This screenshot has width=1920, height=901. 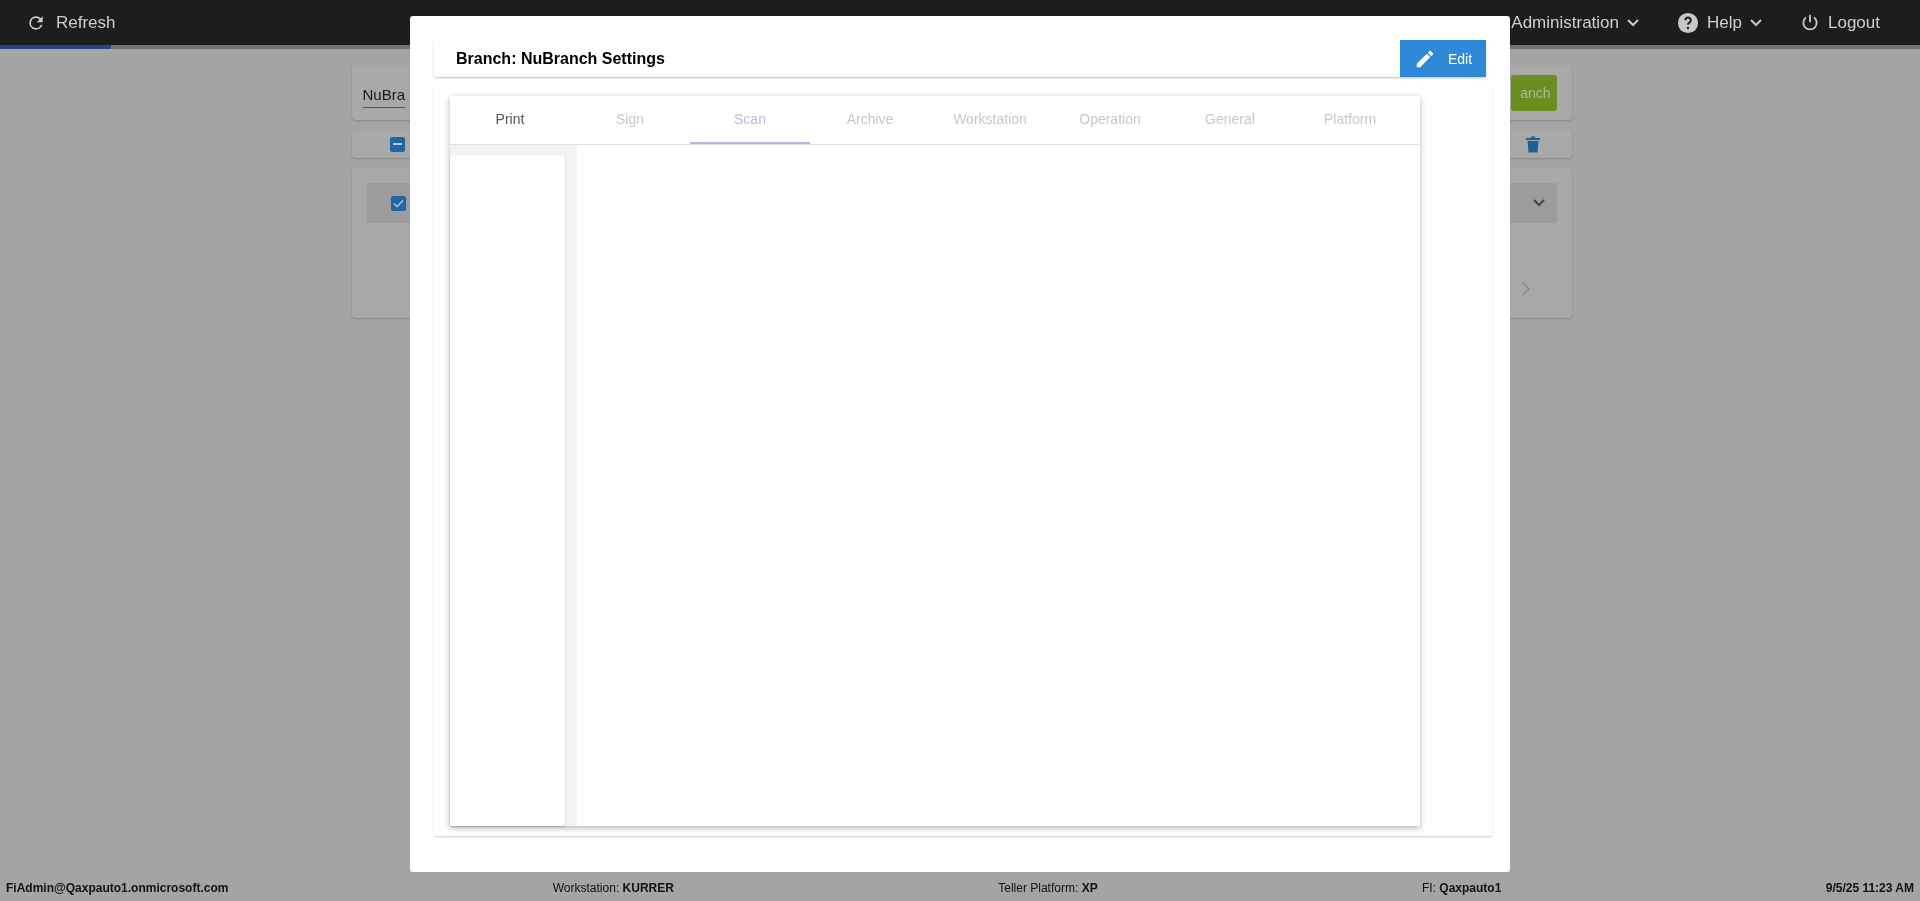 I want to click on administration-menu: Administration, so click(x=1575, y=22).